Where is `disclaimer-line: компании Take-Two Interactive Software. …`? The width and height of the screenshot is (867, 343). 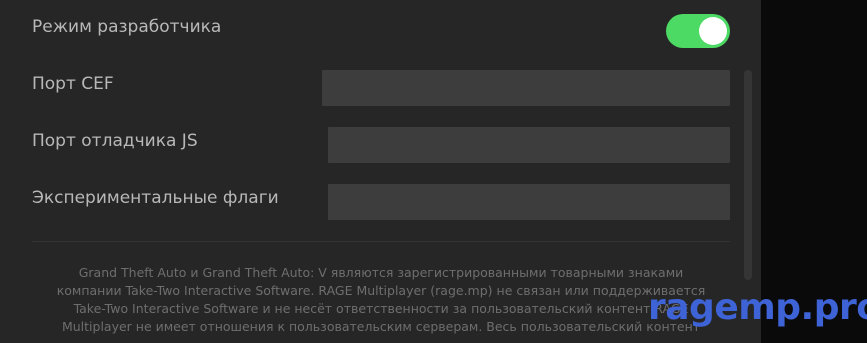
disclaimer-line: компании Take-Two Interactive Software. … is located at coordinates (381, 290).